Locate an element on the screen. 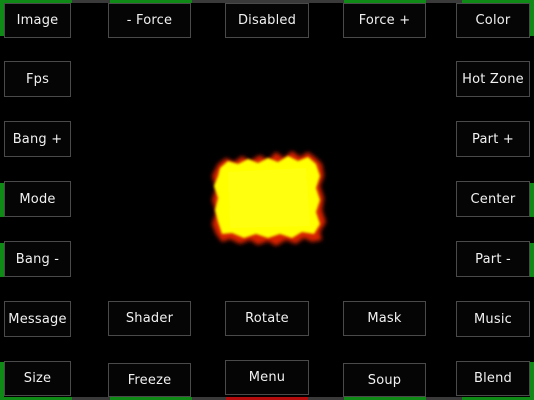  fire-core-bright is located at coordinates (269, 198).